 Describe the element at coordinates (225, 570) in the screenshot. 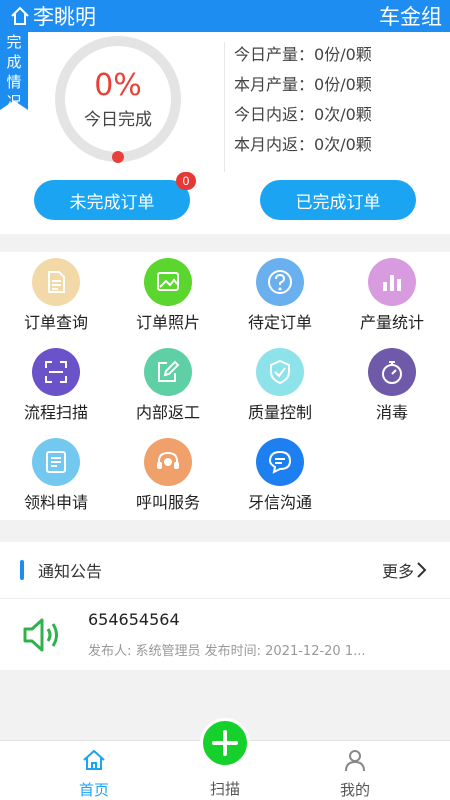

I see `notice-header: 通知公告 更多` at that location.